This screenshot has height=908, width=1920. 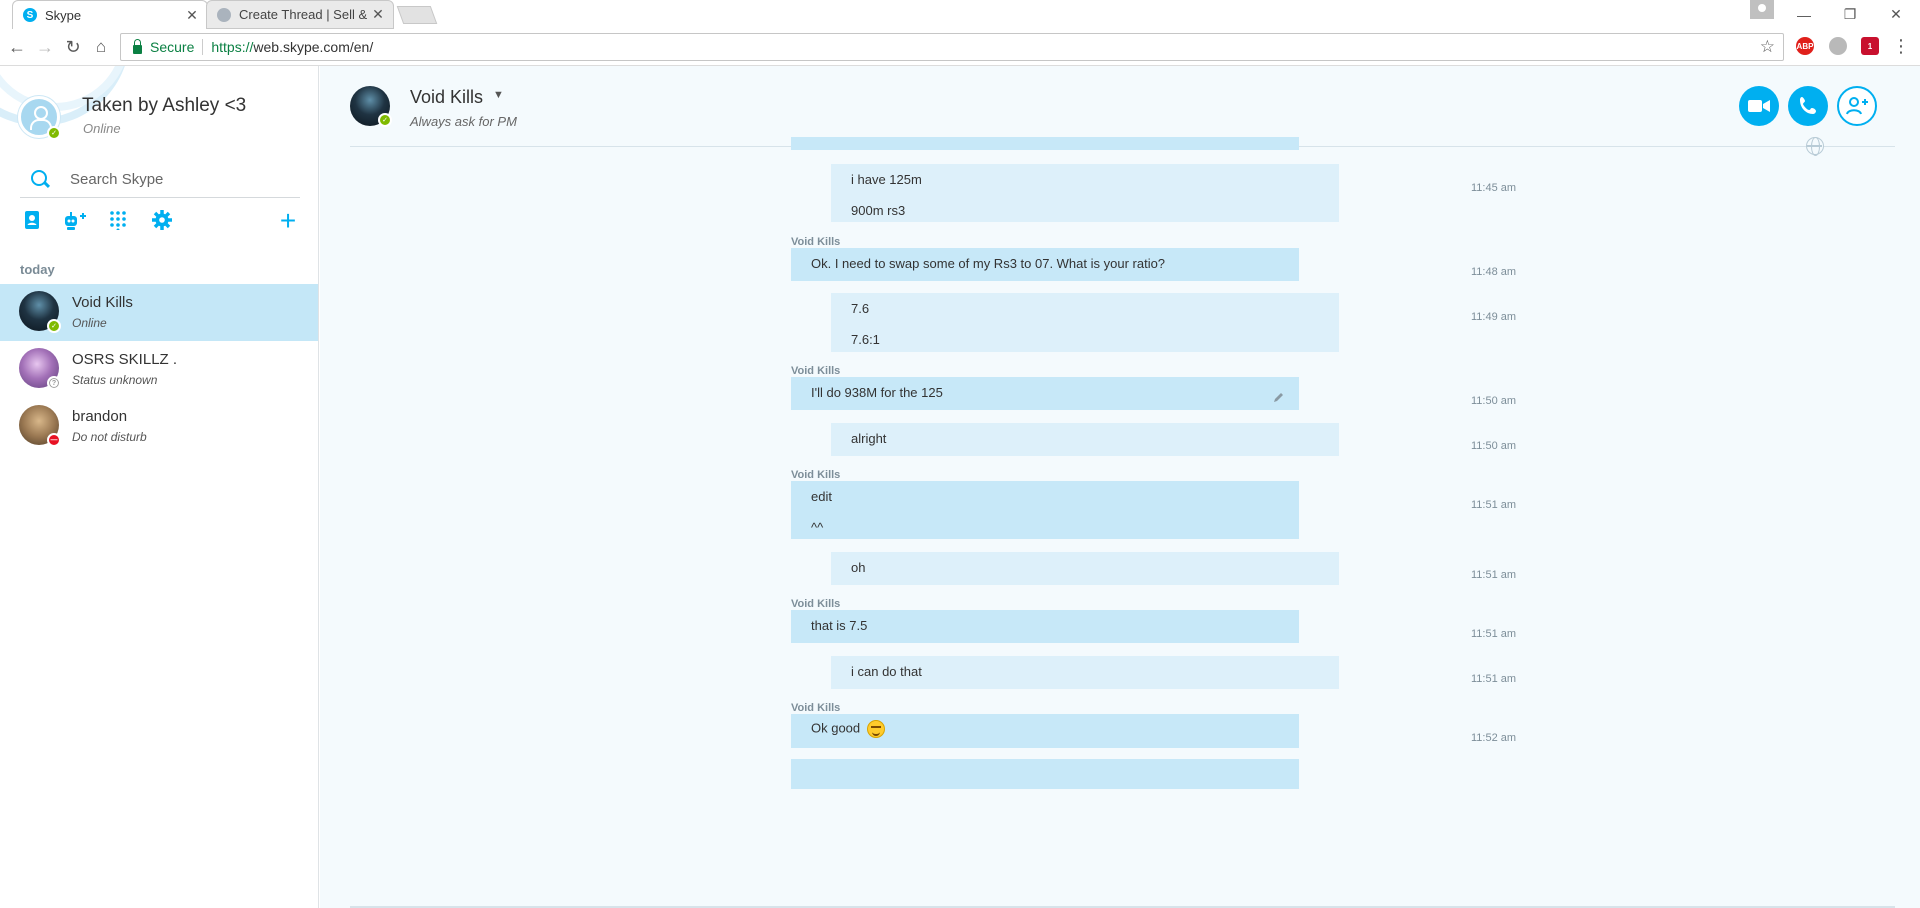 What do you see at coordinates (1838, 46) in the screenshot?
I see `extension-gray-icon` at bounding box center [1838, 46].